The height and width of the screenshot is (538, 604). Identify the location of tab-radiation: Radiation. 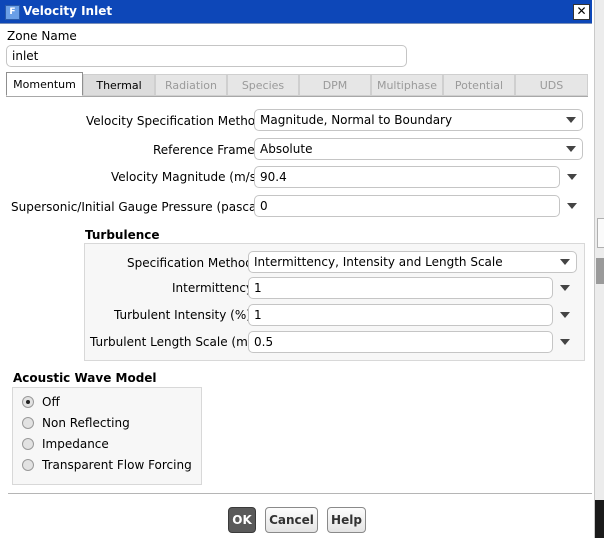
(191, 85).